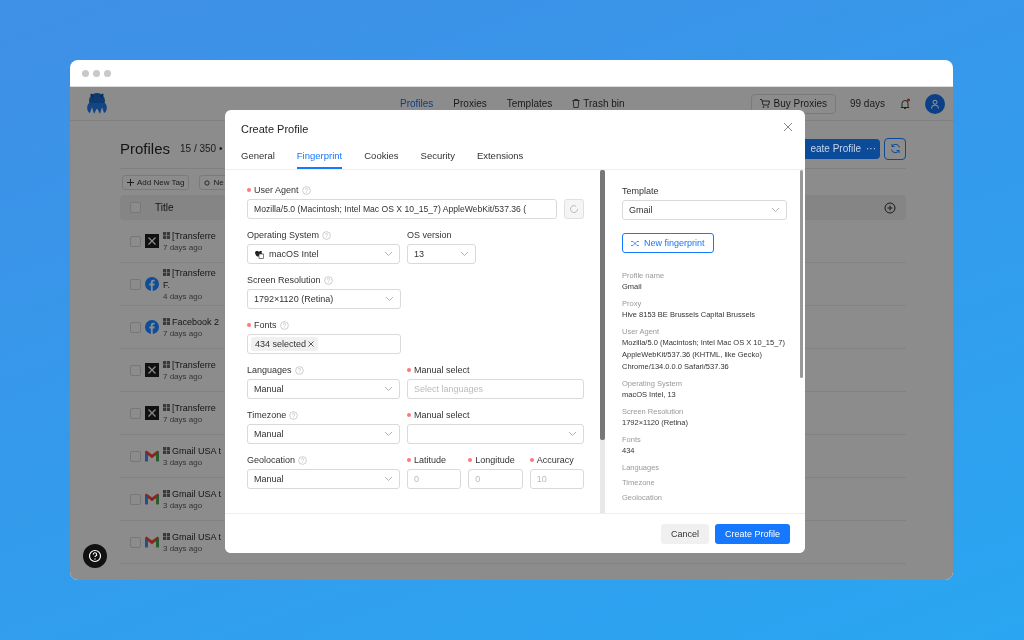 The height and width of the screenshot is (640, 1024). I want to click on column-header: Title, so click(164, 207).